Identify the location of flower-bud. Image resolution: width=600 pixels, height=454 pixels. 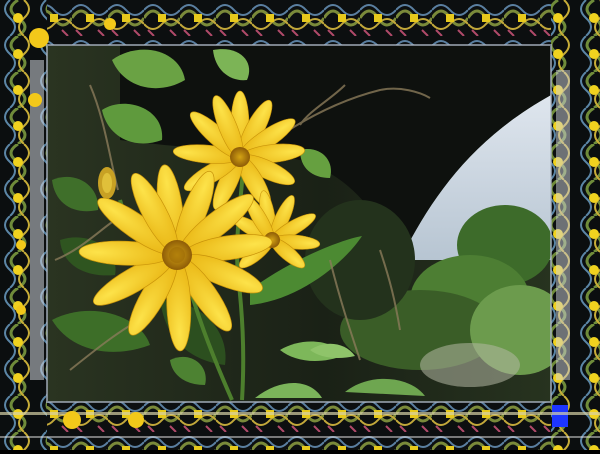
(107, 183).